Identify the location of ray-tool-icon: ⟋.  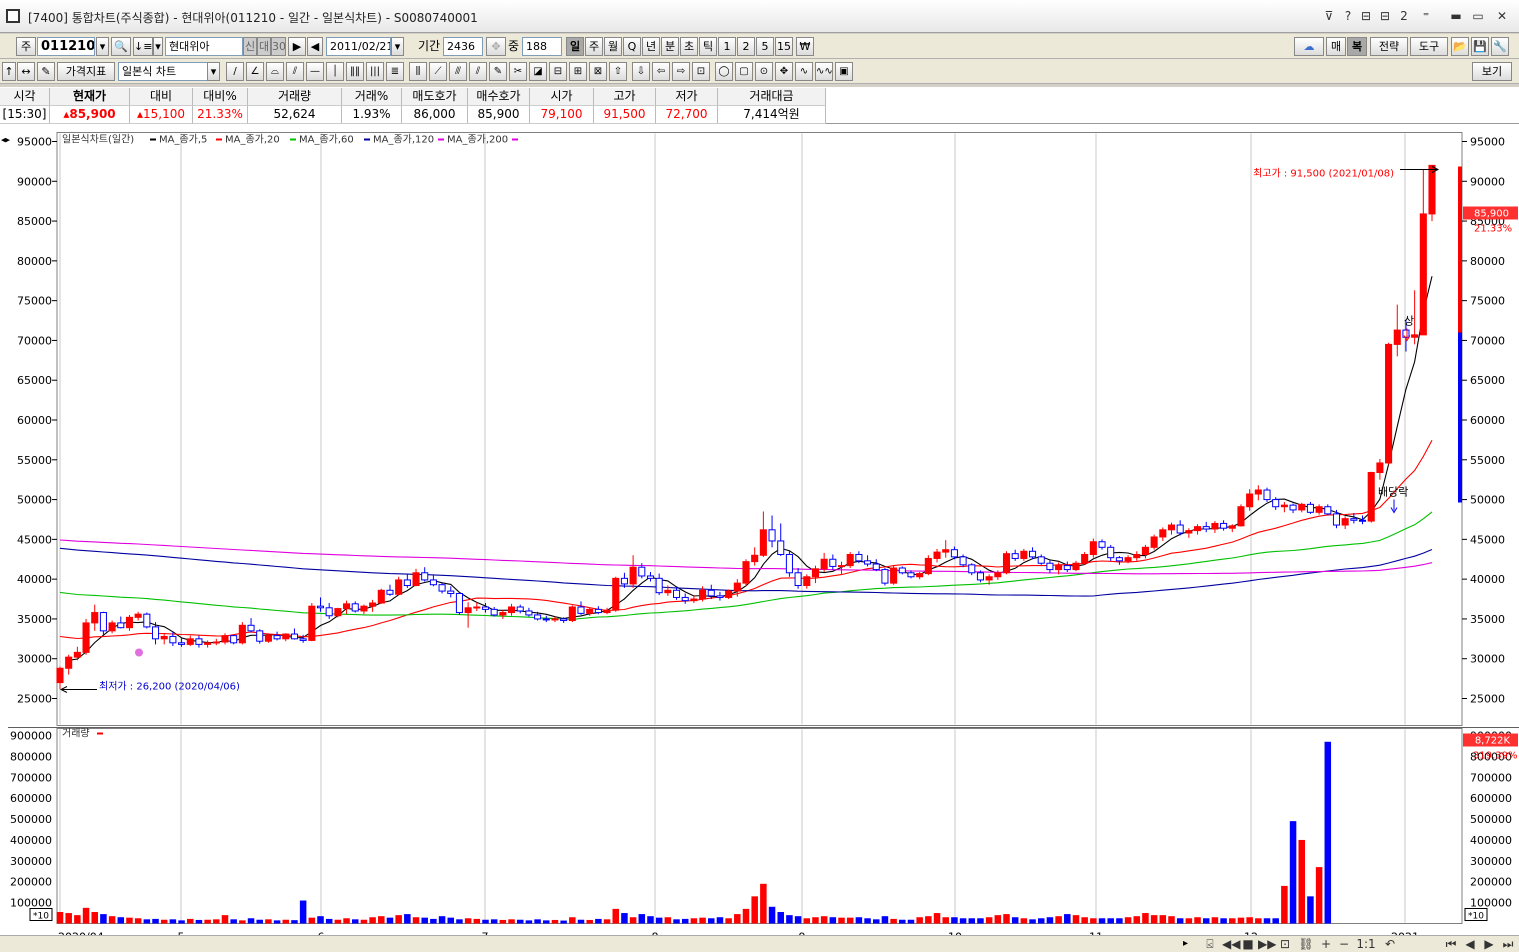
(438, 71).